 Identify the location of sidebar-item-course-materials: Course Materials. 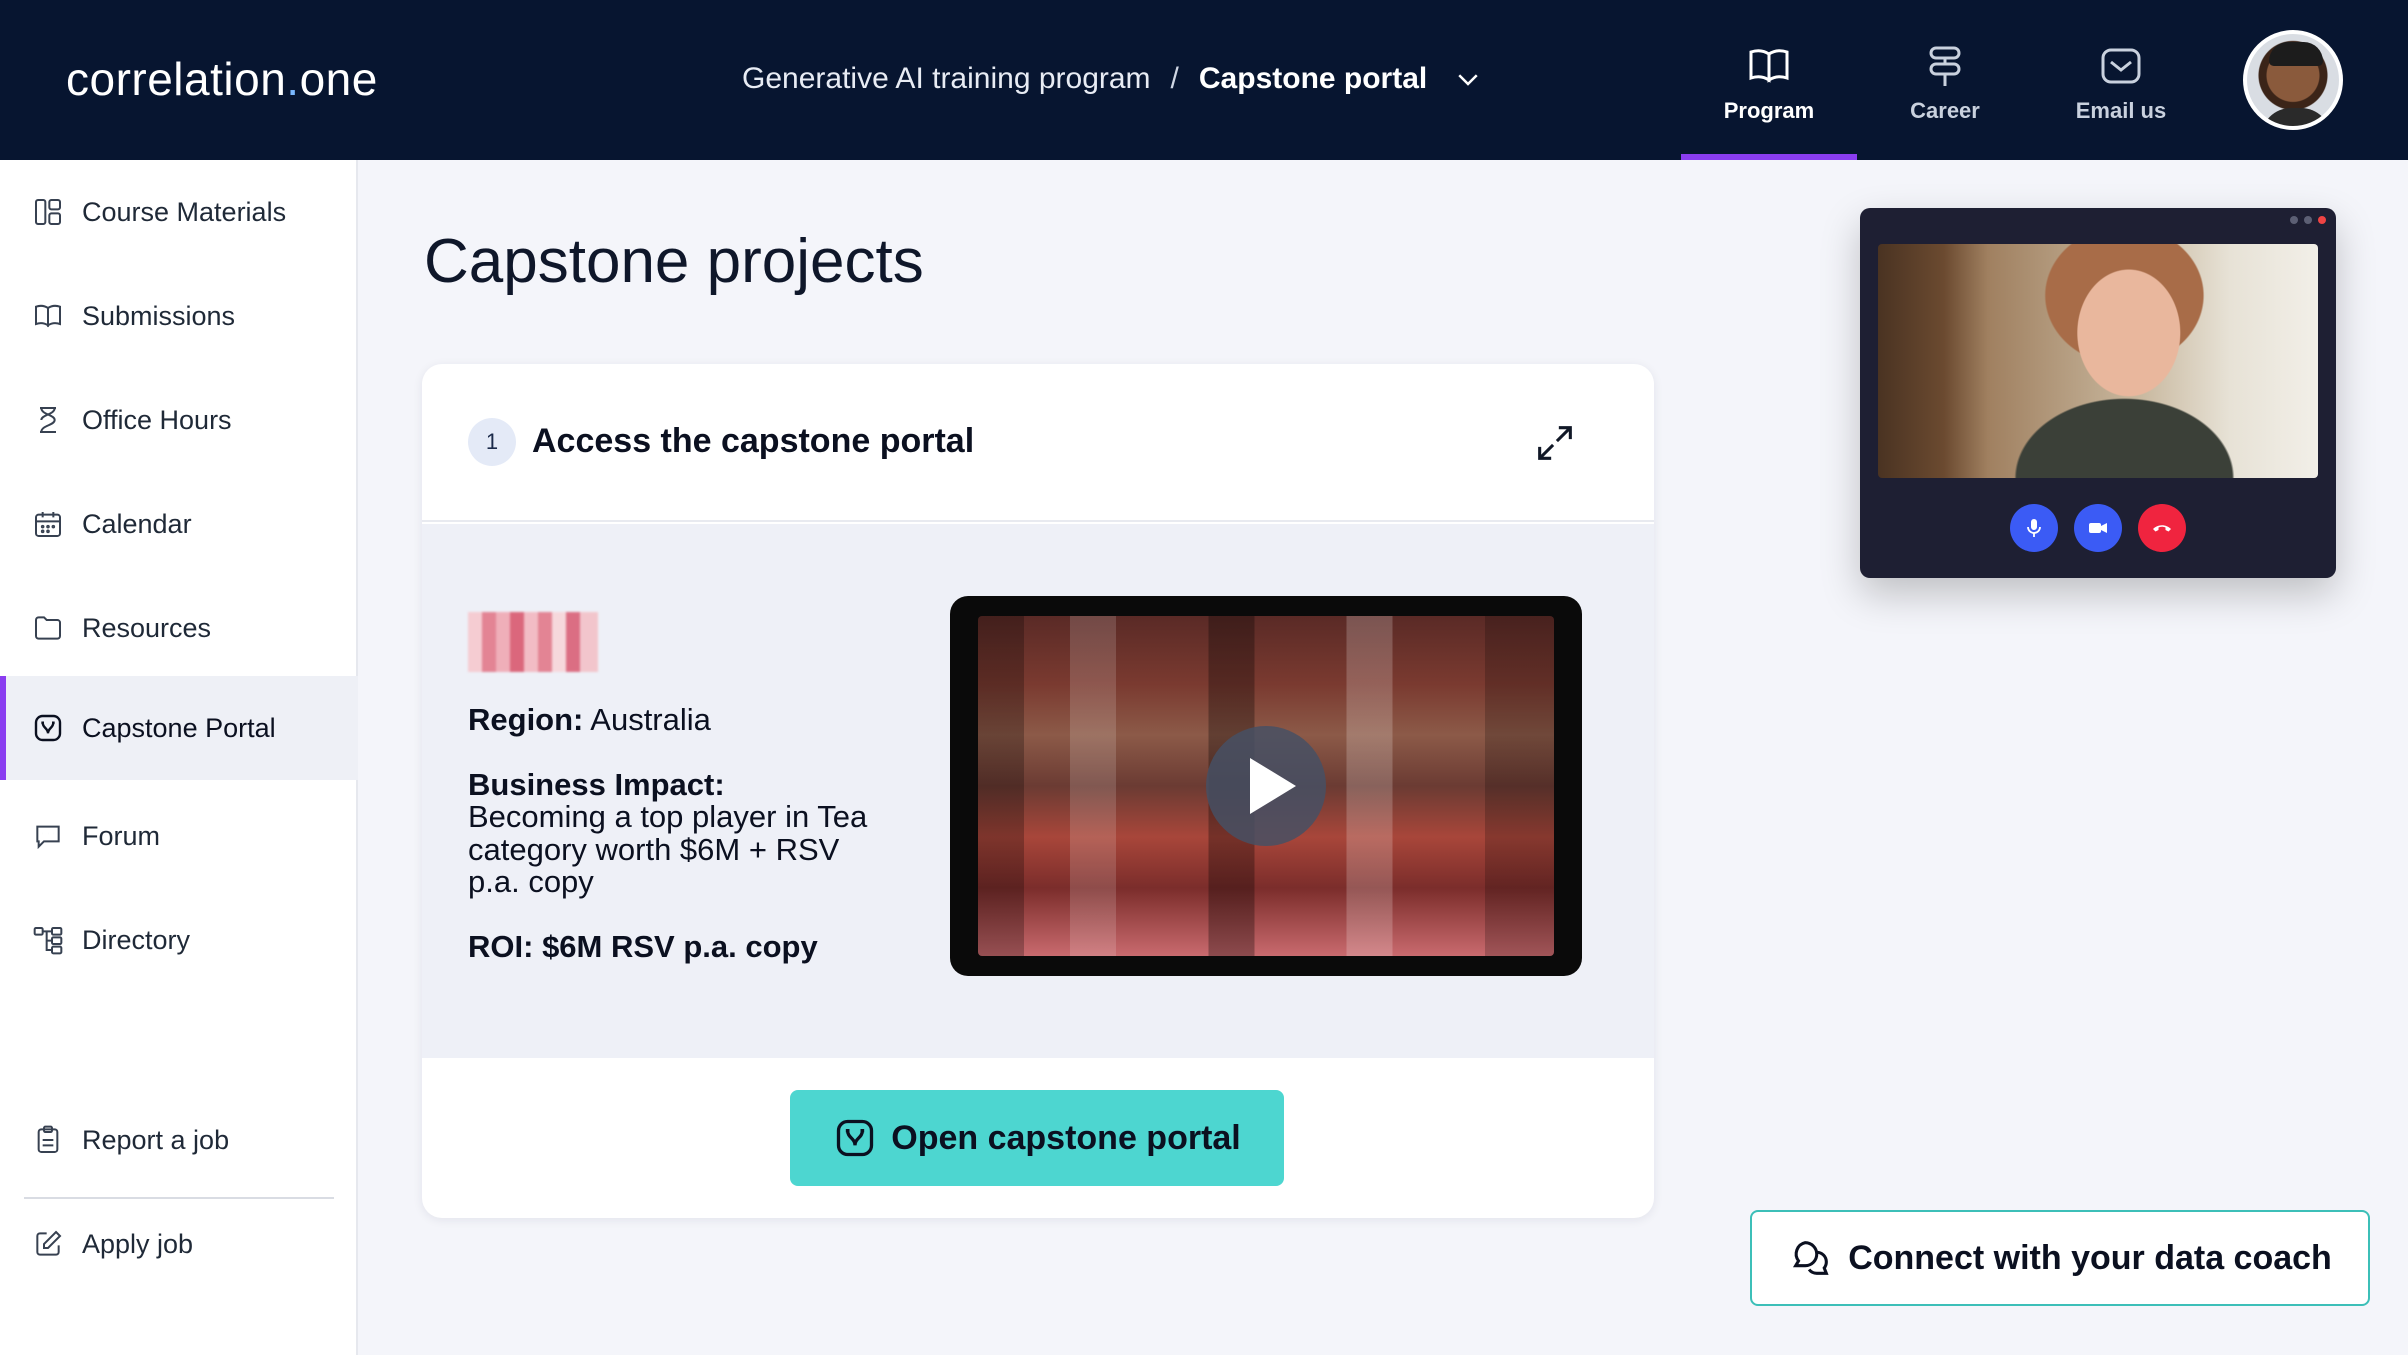
(179, 212).